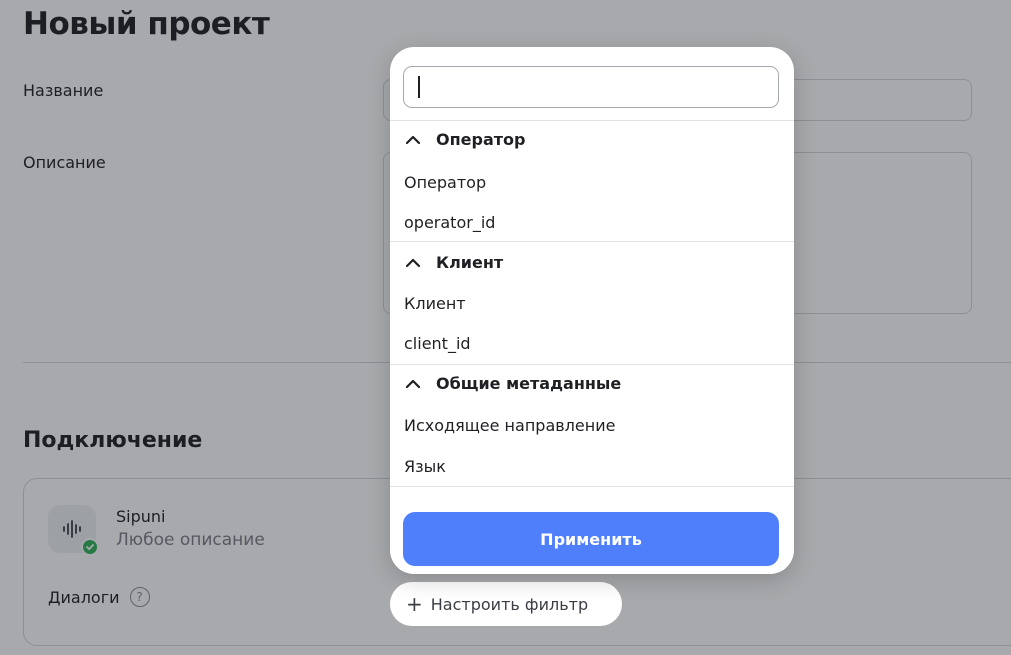 This screenshot has width=1011, height=655. I want to click on group-header-operator: Оператор, so click(464, 139).